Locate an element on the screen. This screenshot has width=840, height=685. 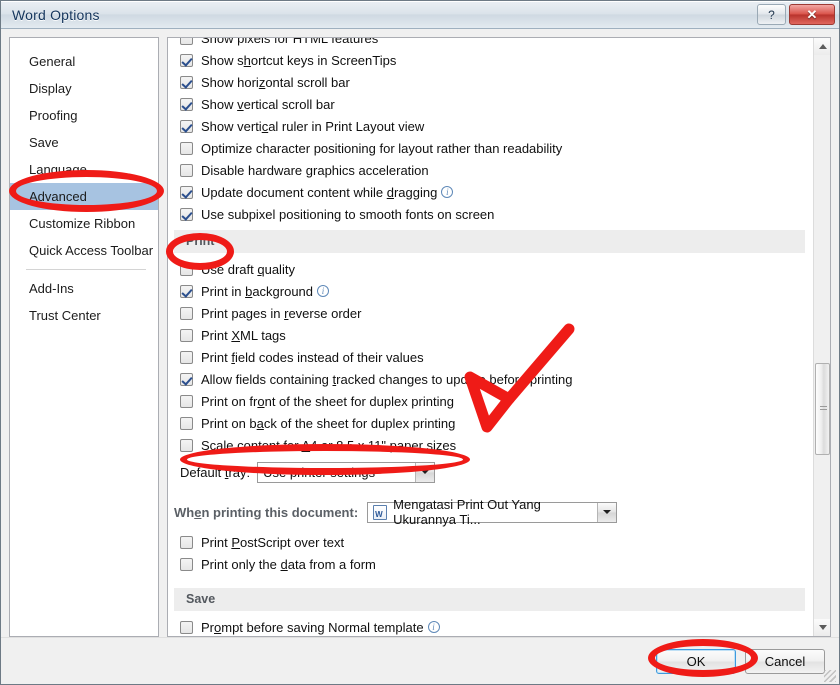
option-label: Disable hardware graphics acceleration is located at coordinates (315, 170).